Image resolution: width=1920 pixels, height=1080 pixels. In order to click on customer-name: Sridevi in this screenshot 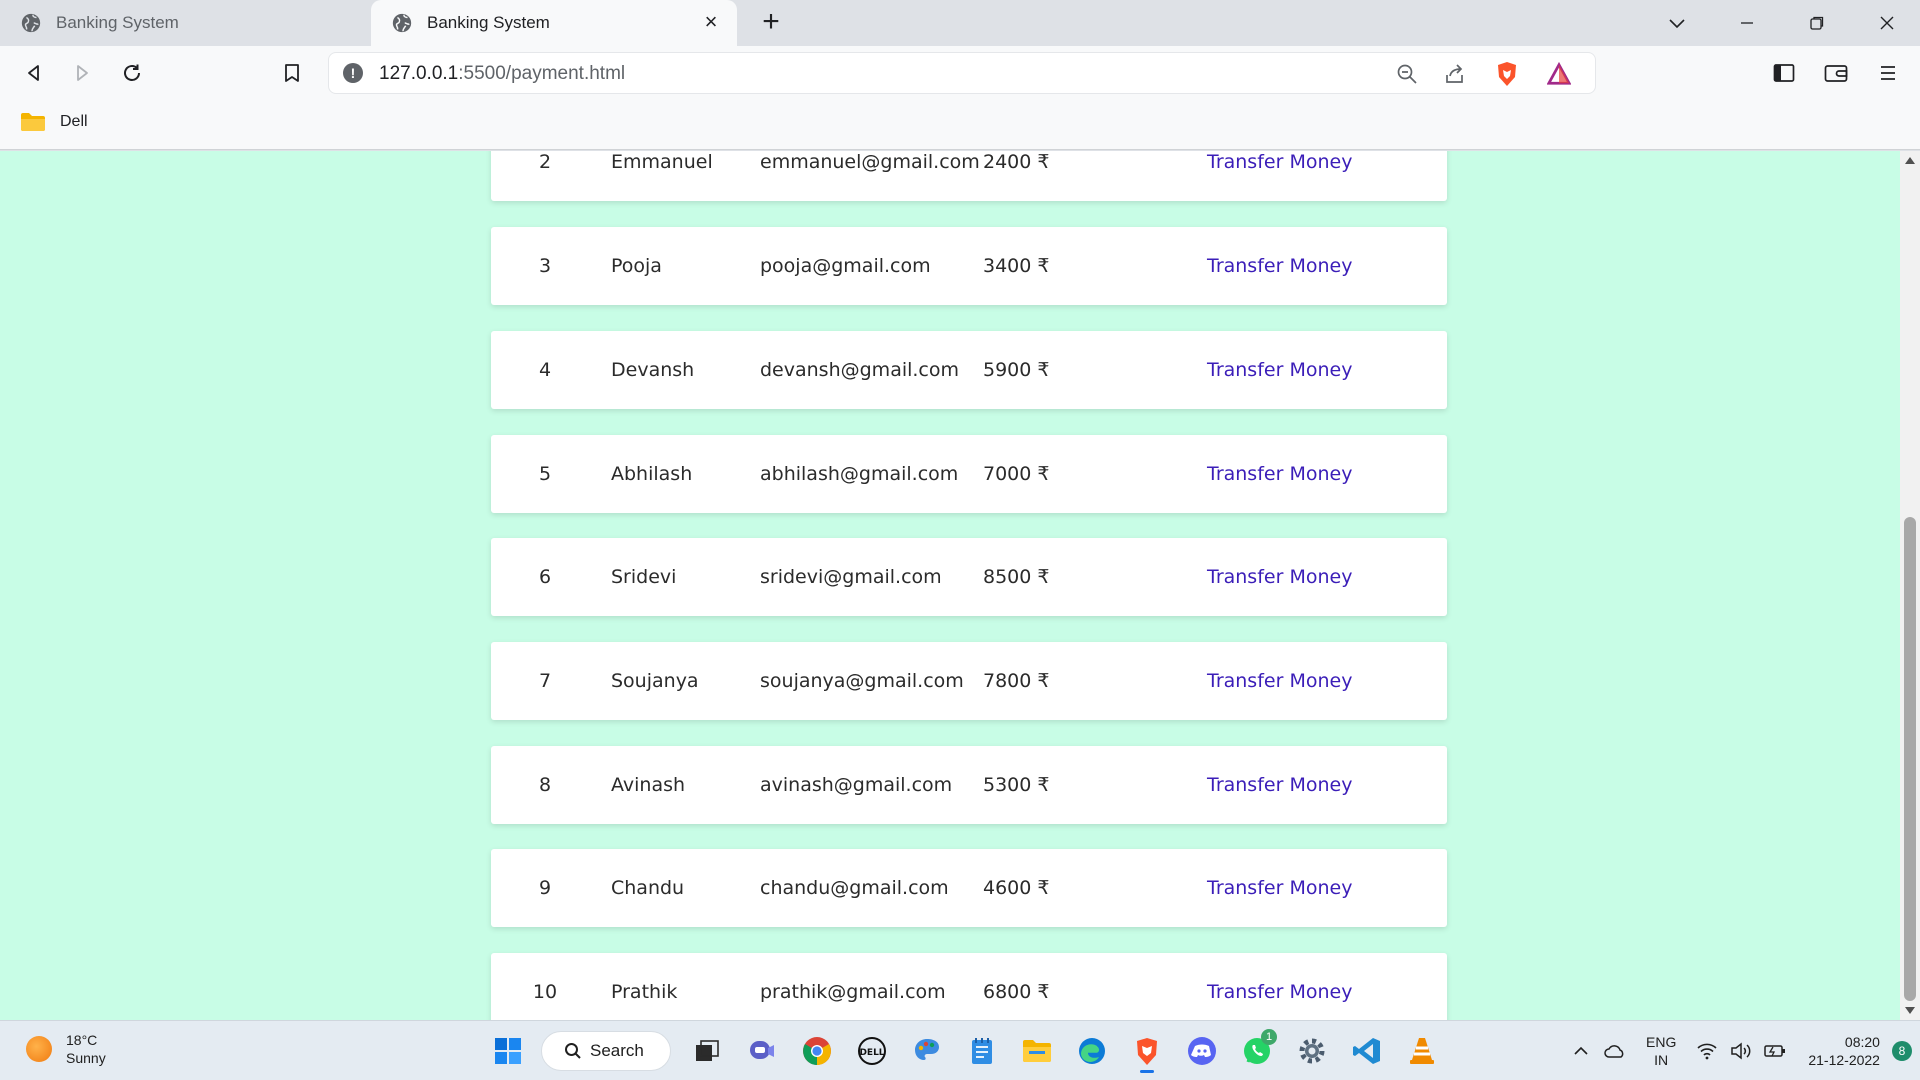, I will do `click(644, 577)`.